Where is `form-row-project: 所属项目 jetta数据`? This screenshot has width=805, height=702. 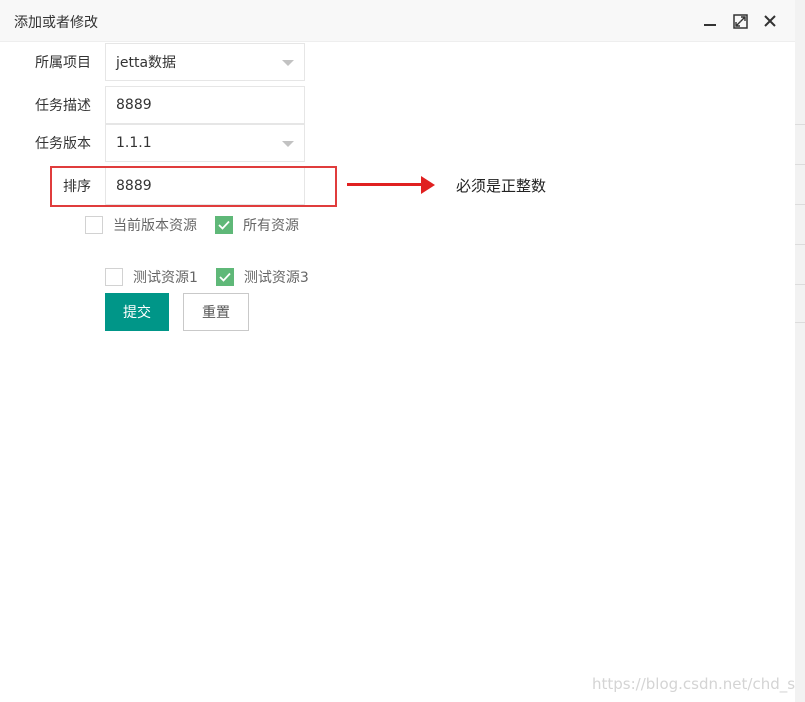
form-row-project: 所属项目 jetta数据 is located at coordinates (152, 62).